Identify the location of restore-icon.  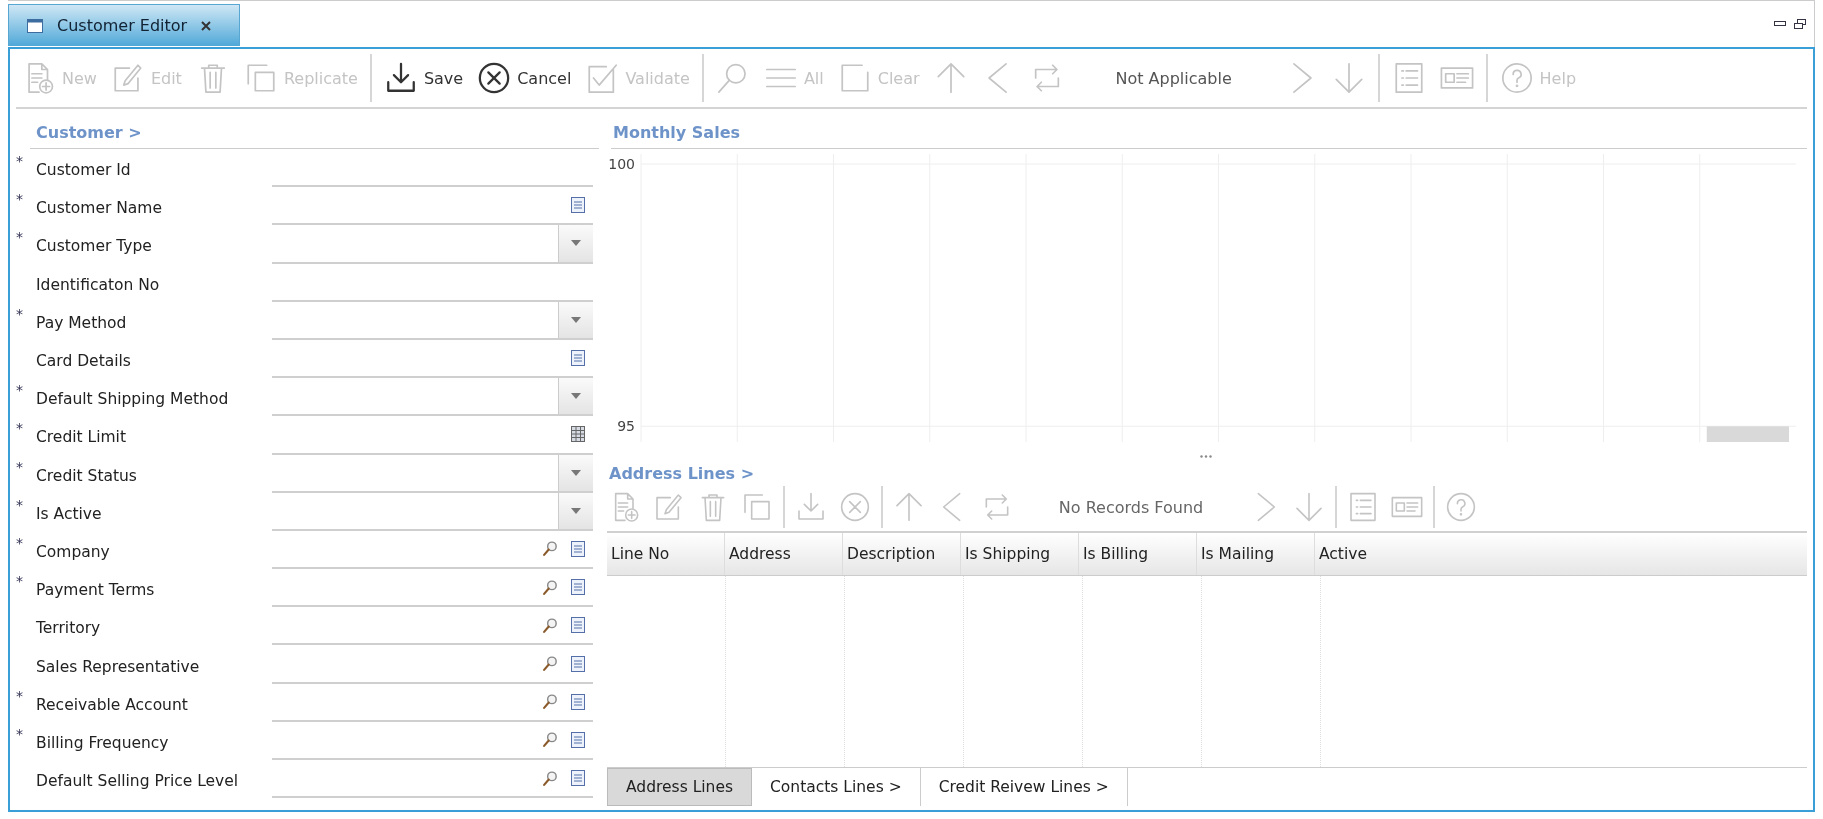
(1800, 24).